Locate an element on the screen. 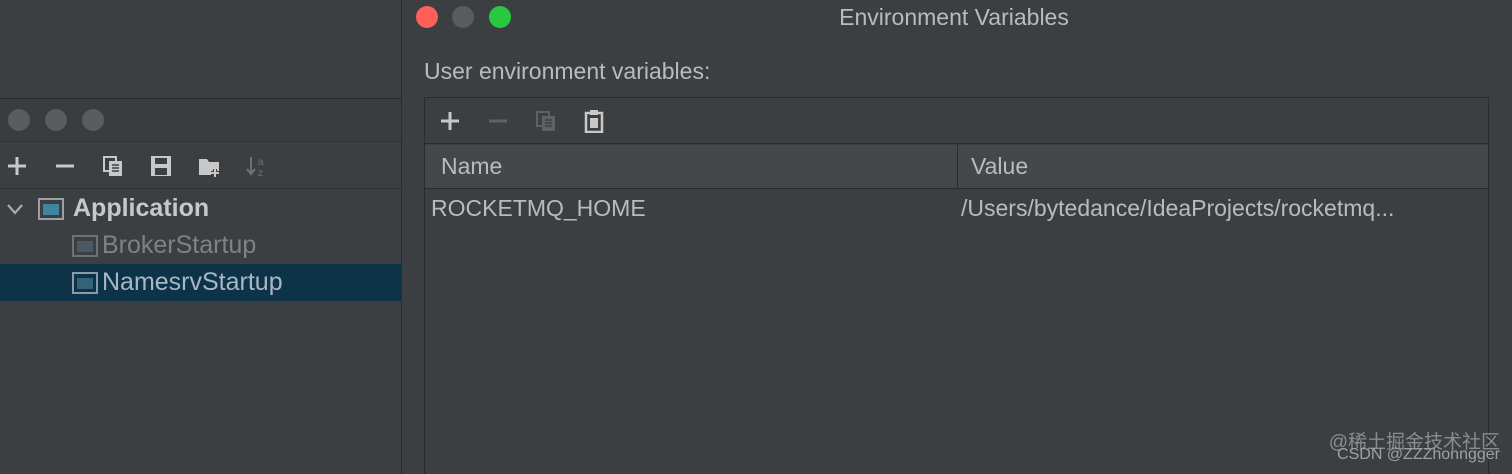 The image size is (1512, 474). dialog-titlebar: Environment Variables is located at coordinates (957, 19).